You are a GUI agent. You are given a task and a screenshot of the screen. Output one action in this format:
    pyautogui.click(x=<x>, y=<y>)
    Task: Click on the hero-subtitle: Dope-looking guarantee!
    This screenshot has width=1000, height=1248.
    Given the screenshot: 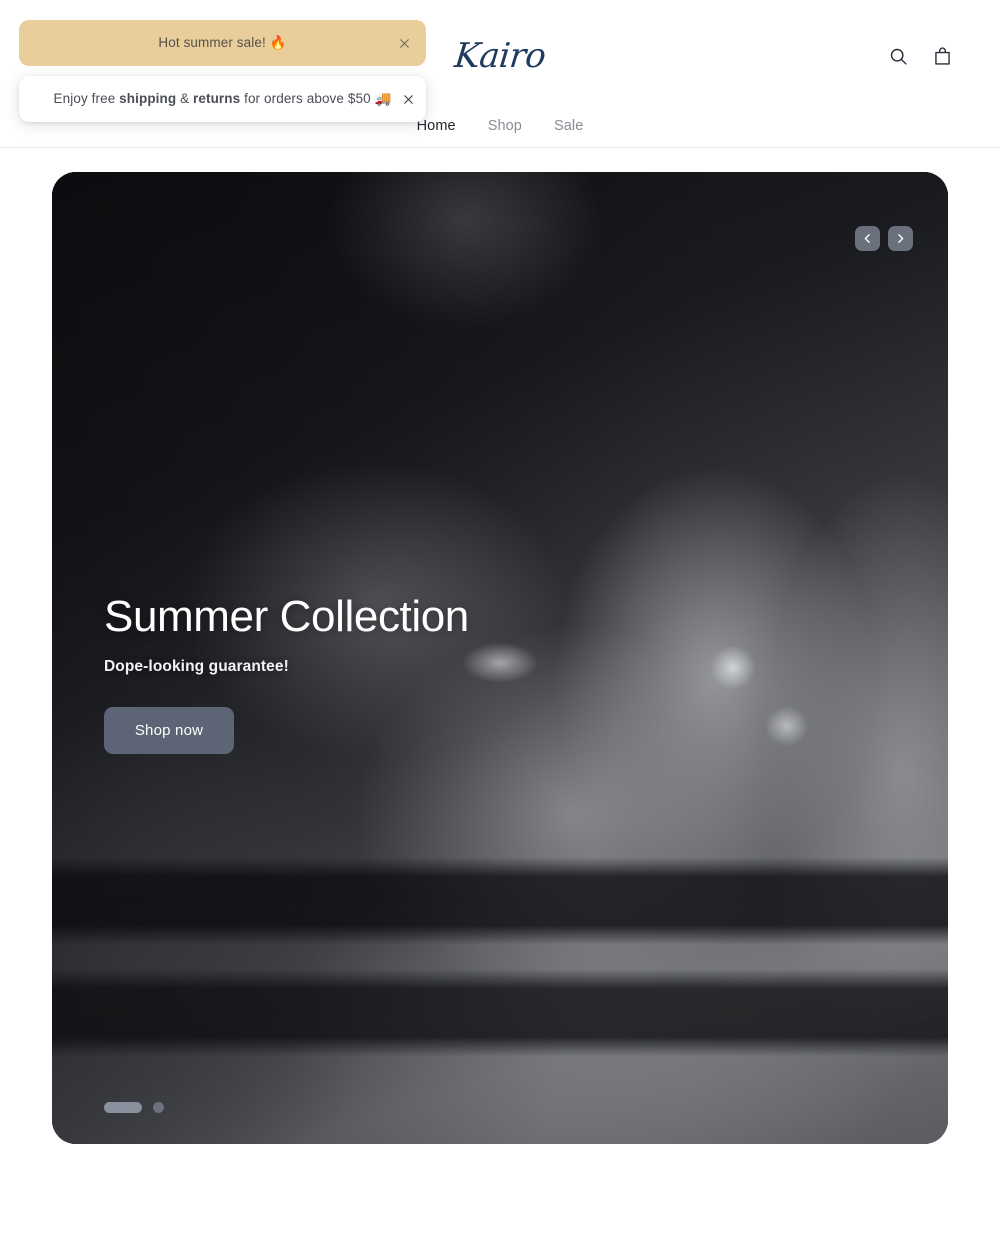 What is the action you would take?
    pyautogui.click(x=196, y=667)
    